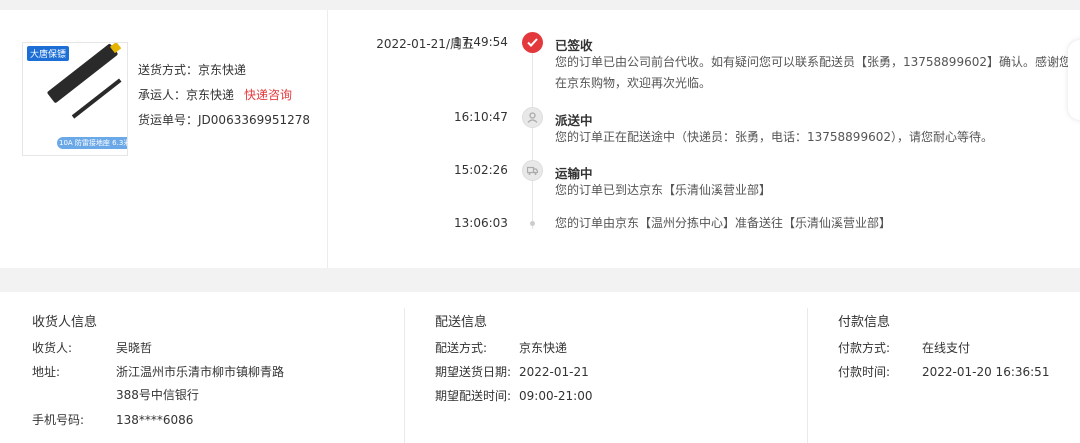 The image size is (1080, 443). What do you see at coordinates (168, 70) in the screenshot?
I see `shipping-method-label: 送货方式：` at bounding box center [168, 70].